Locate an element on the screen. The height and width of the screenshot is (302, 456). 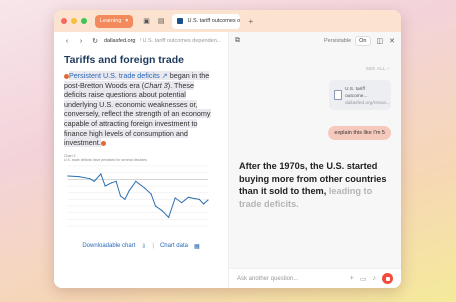
close-window-button is located at coordinates (64, 21).